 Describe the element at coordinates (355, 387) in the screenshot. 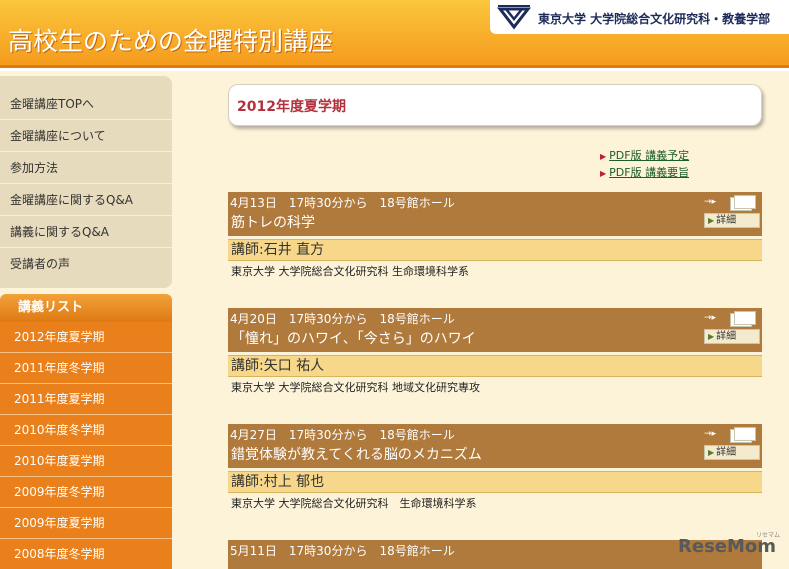

I see `lecture-affiliation: 東京大学 大学院総合文化研究科 地域文化研究専攻` at that location.